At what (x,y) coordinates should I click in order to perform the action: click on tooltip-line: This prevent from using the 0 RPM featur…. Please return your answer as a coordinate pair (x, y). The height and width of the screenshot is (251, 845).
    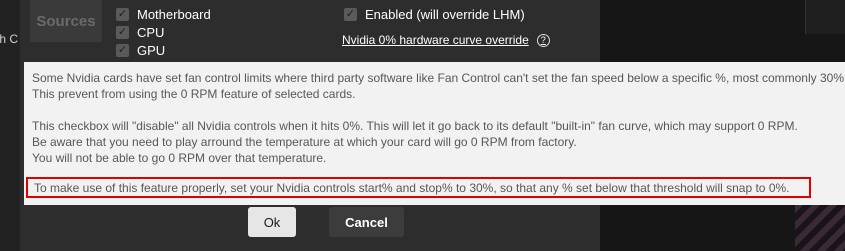
    Looking at the image, I should click on (194, 94).